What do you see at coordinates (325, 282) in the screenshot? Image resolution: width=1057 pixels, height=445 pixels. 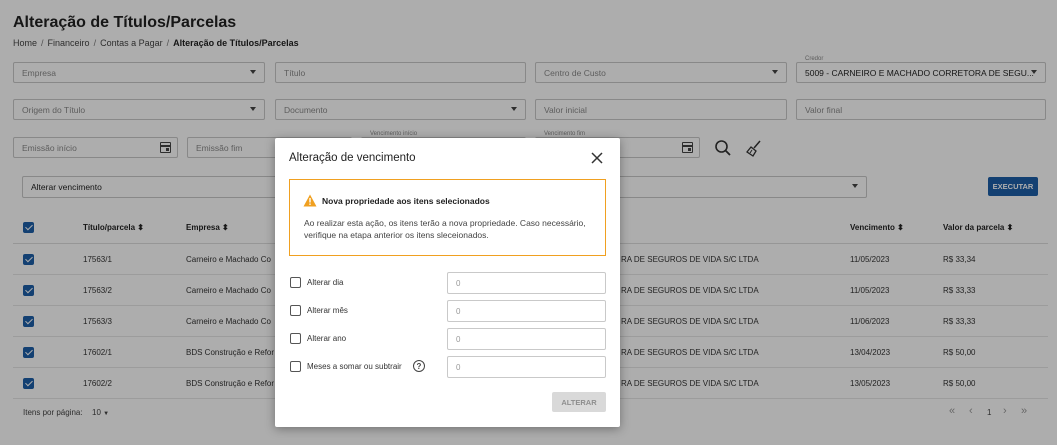 I see `alterar-dia-label: Alterar dia` at bounding box center [325, 282].